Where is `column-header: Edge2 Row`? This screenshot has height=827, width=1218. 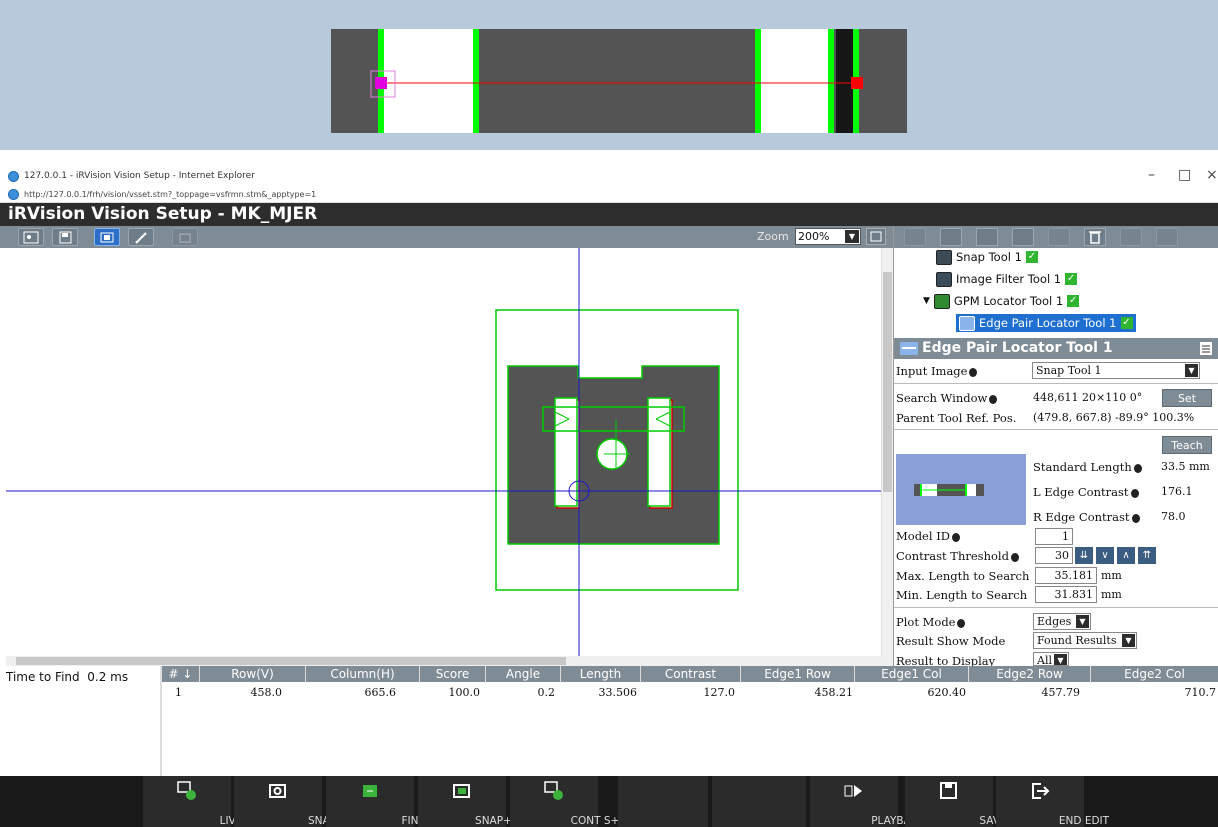
column-header: Edge2 Row is located at coordinates (1030, 674).